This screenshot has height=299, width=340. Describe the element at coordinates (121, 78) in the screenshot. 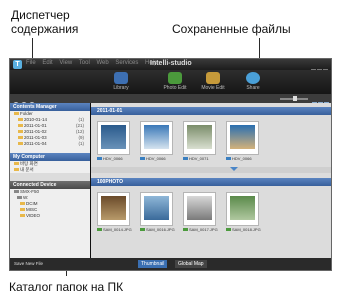

I see `library-icon` at that location.